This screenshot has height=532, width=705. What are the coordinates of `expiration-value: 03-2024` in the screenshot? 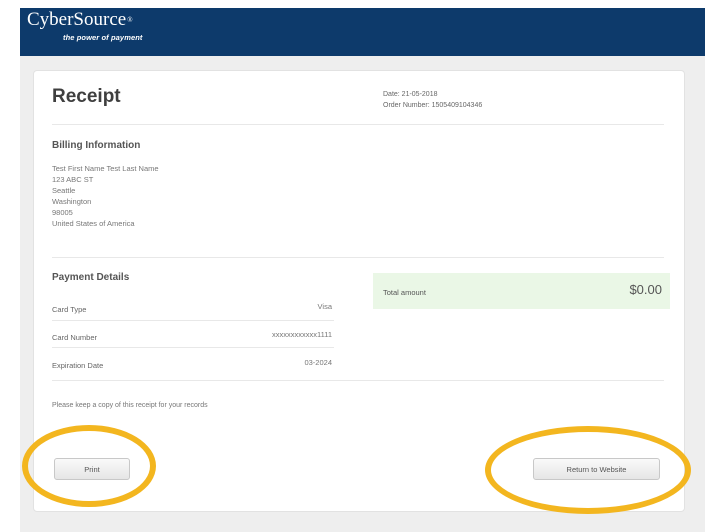 It's located at (318, 362).